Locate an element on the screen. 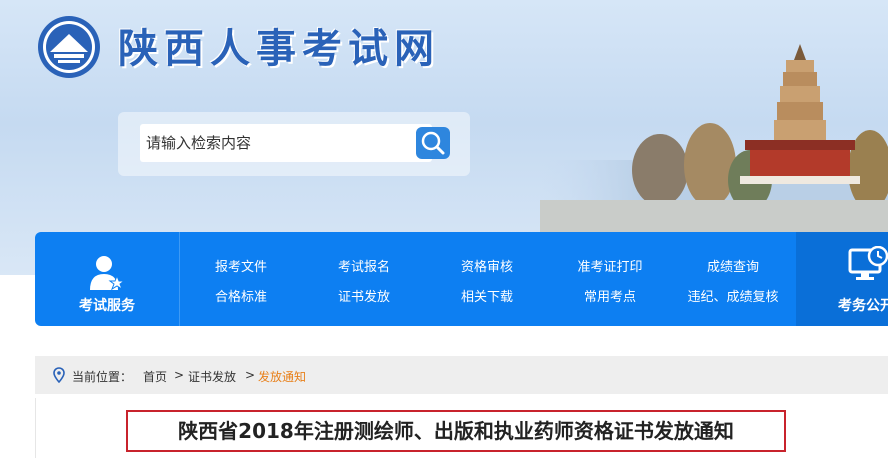 This screenshot has height=458, width=888. nav-link-admission-ticket: 准考证打印 is located at coordinates (609, 265).